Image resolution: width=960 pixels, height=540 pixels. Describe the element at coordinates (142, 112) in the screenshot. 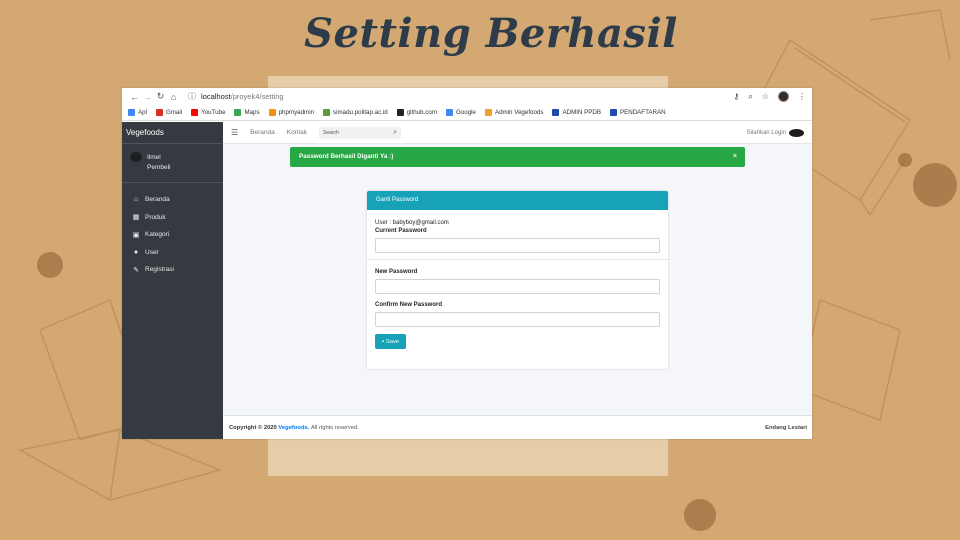

I see `bookmark-label: Apl` at that location.